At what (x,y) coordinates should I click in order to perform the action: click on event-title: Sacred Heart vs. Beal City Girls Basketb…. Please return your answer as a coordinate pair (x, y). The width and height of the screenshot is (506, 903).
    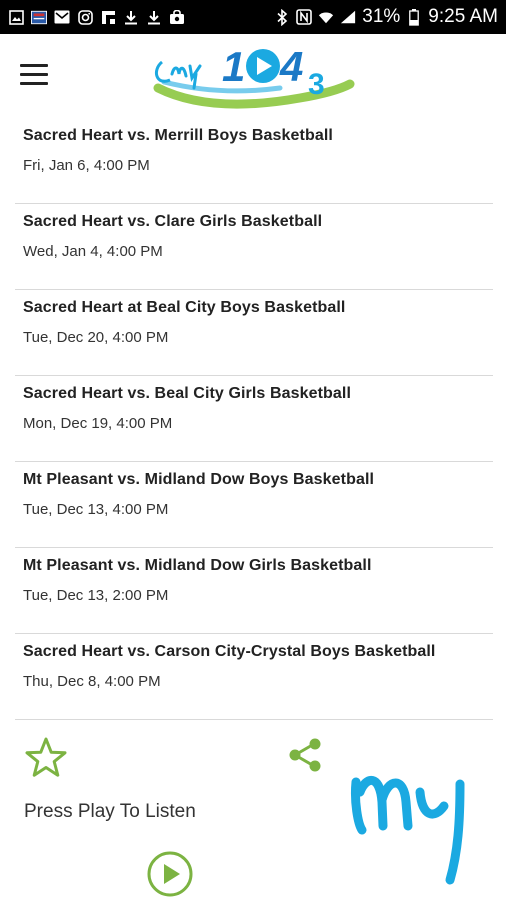
    Looking at the image, I should click on (187, 393).